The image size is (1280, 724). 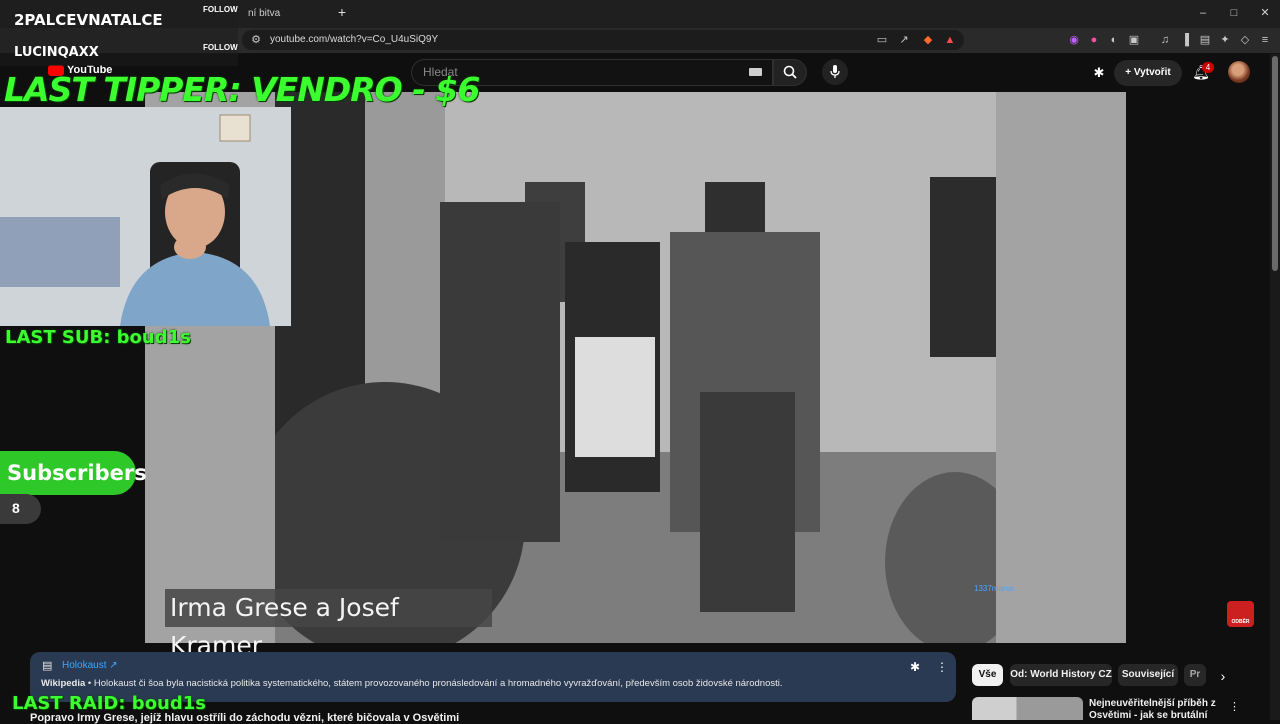 What do you see at coordinates (1265, 13) in the screenshot?
I see `close-window-button: ✕` at bounding box center [1265, 13].